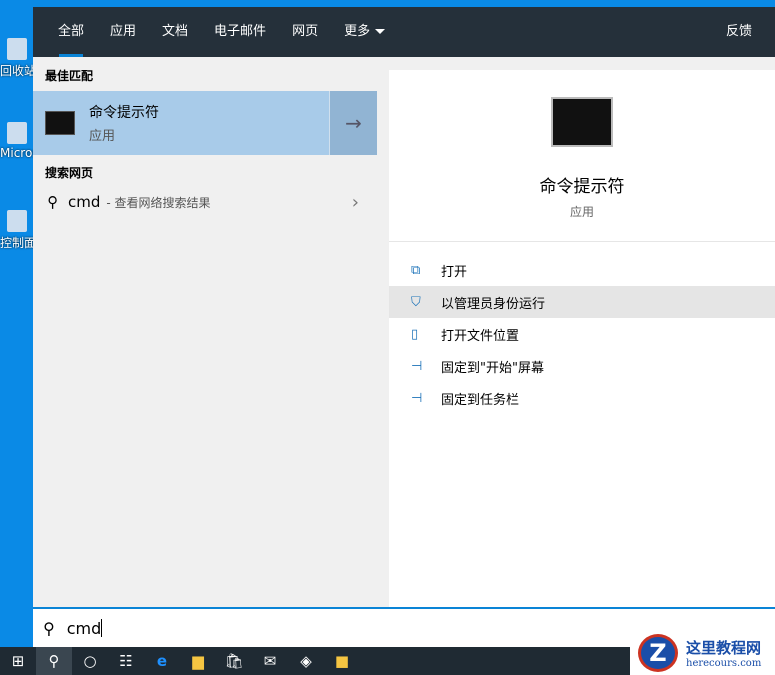  Describe the element at coordinates (69, 173) in the screenshot. I see `web-heading: 搜索网页` at that location.